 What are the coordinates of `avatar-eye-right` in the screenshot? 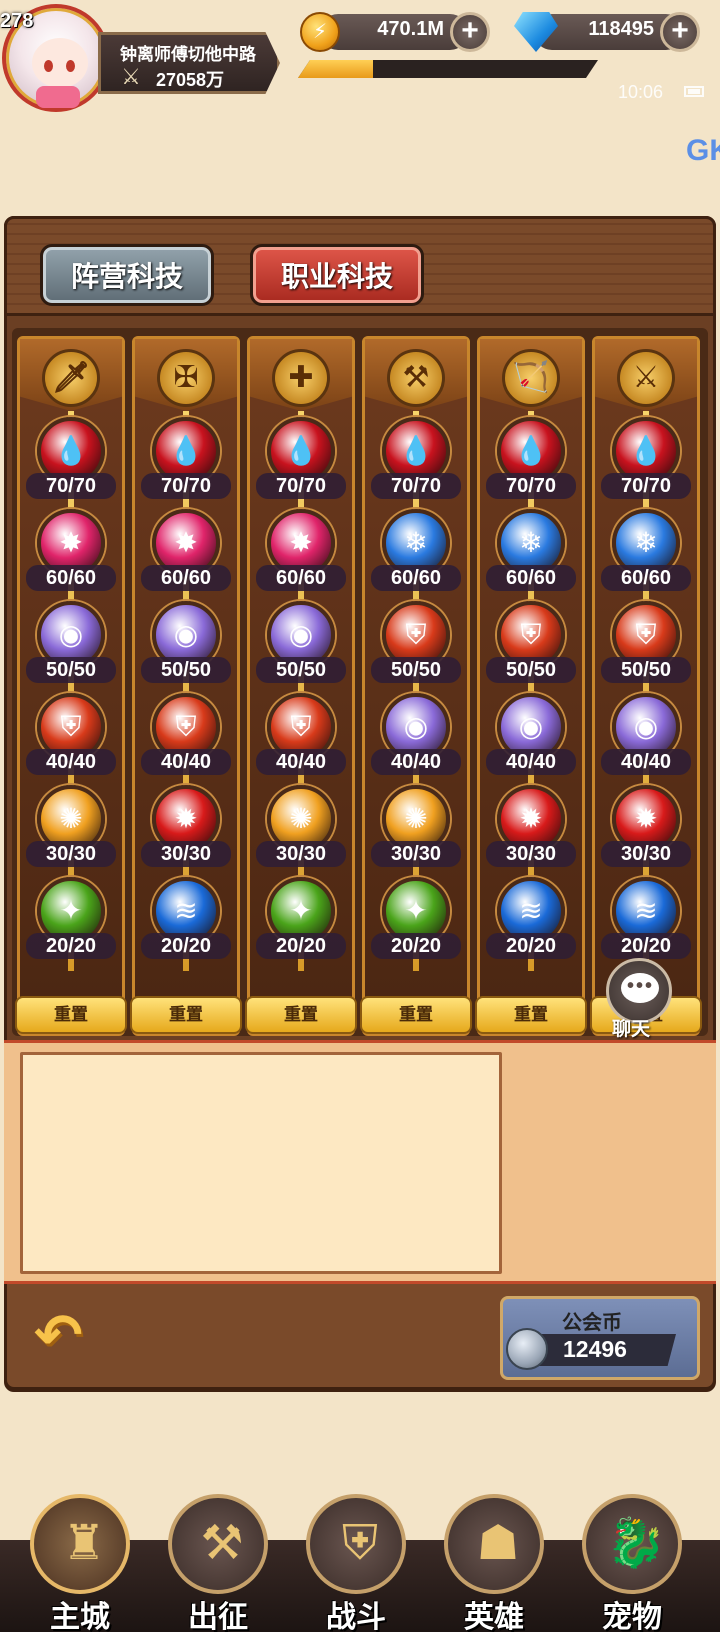 It's located at (70, 66).